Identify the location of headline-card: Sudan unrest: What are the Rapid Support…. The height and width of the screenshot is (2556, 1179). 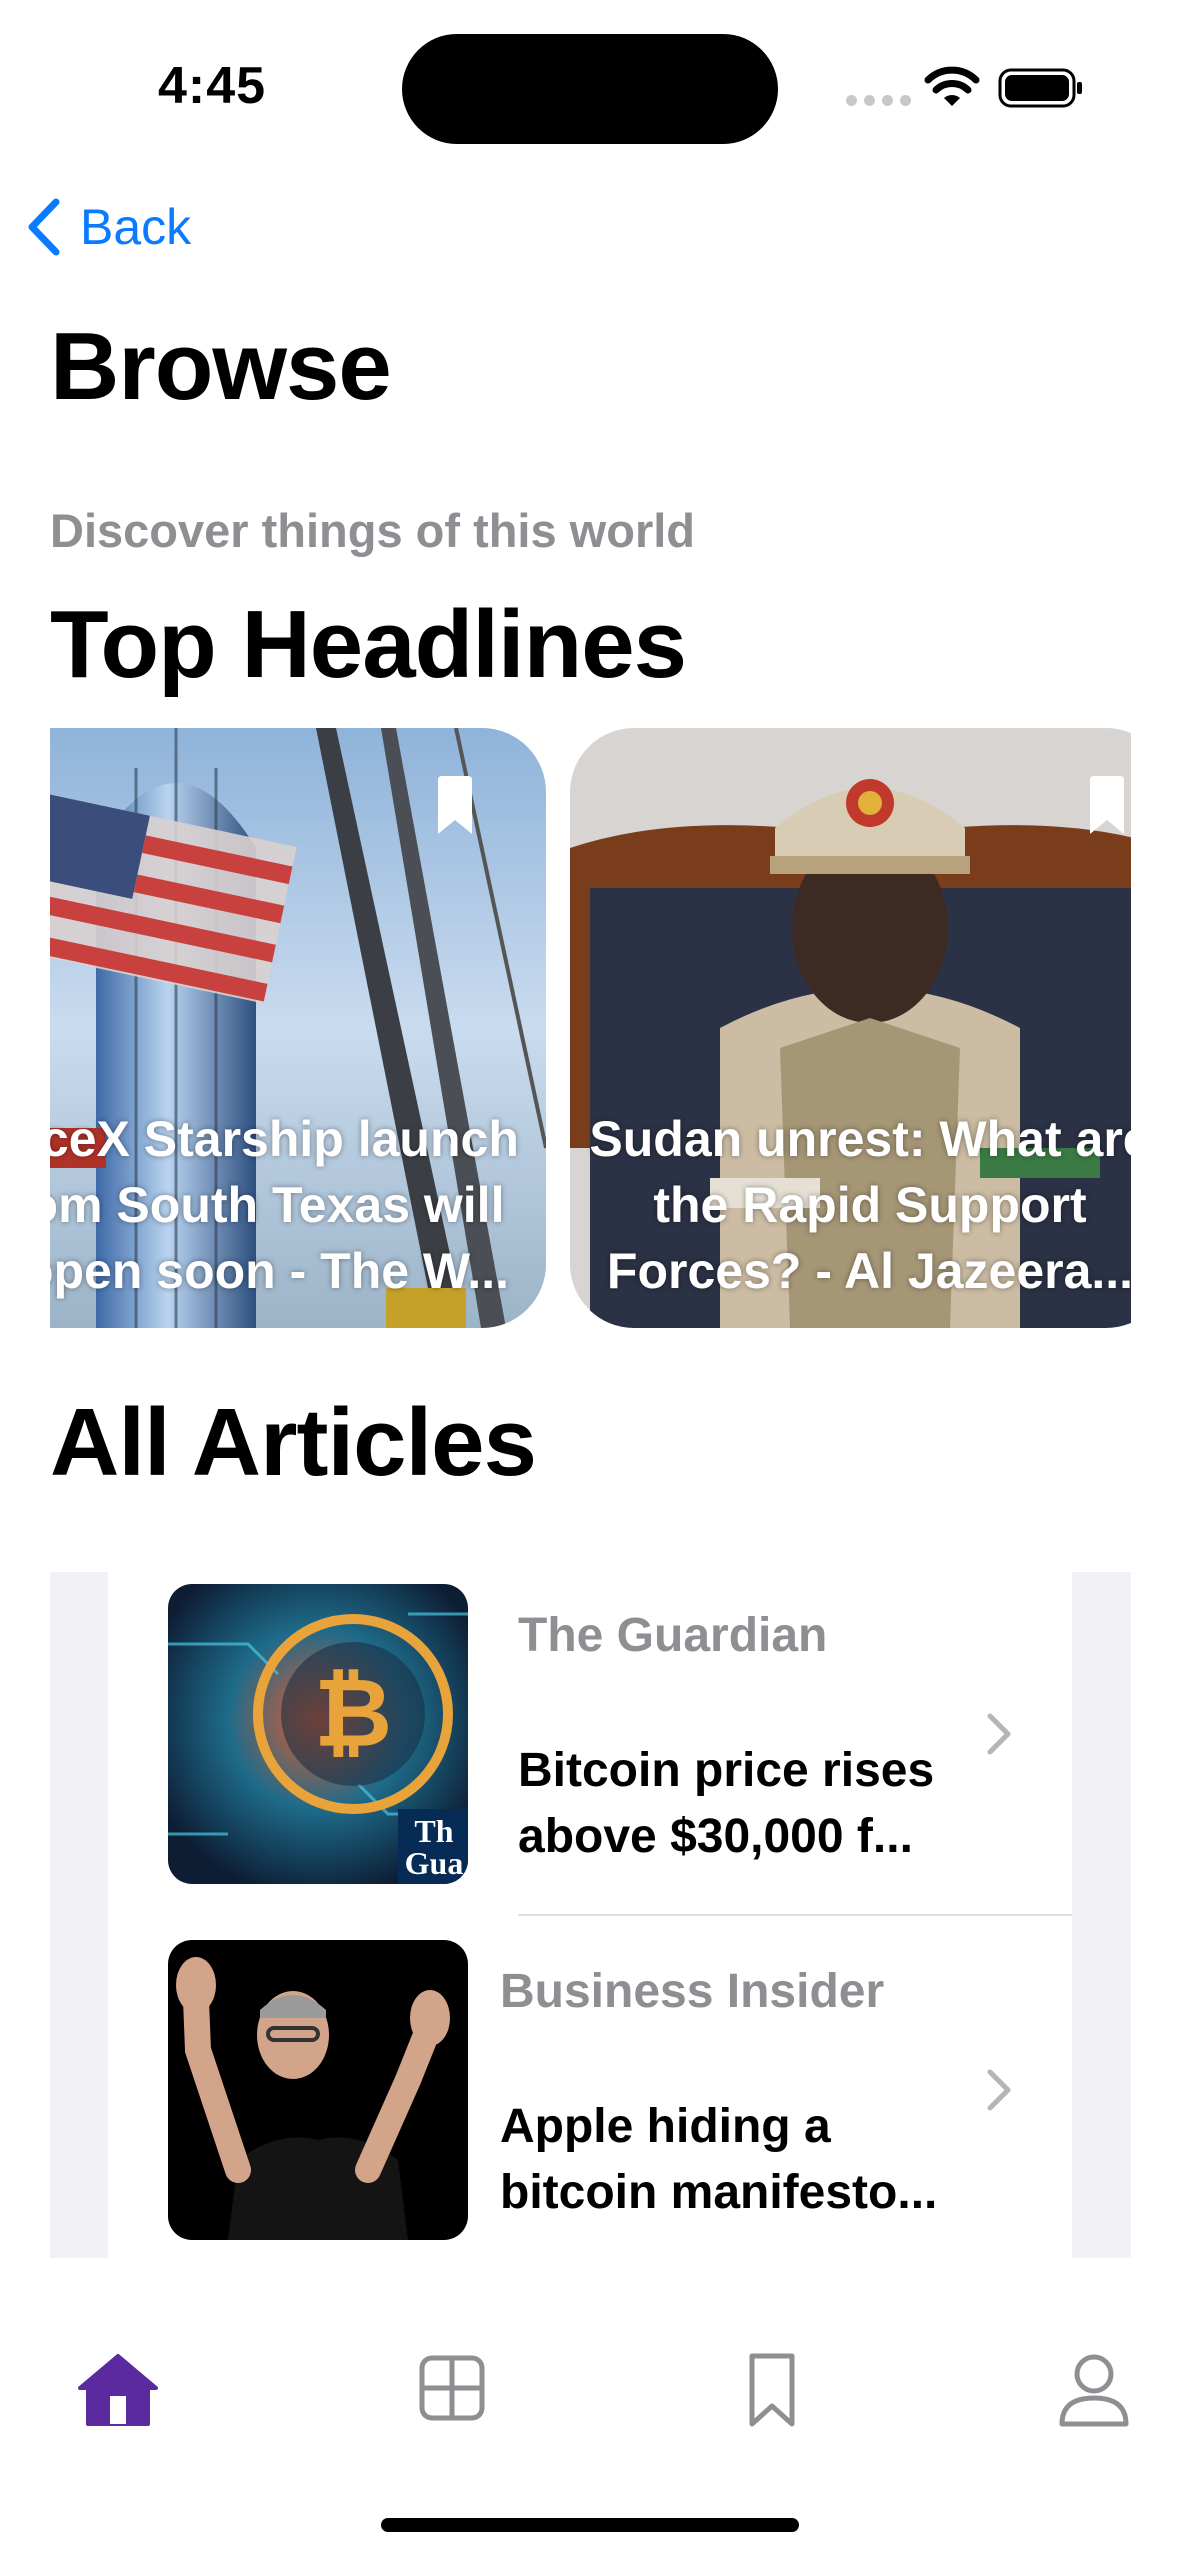
(850, 1028).